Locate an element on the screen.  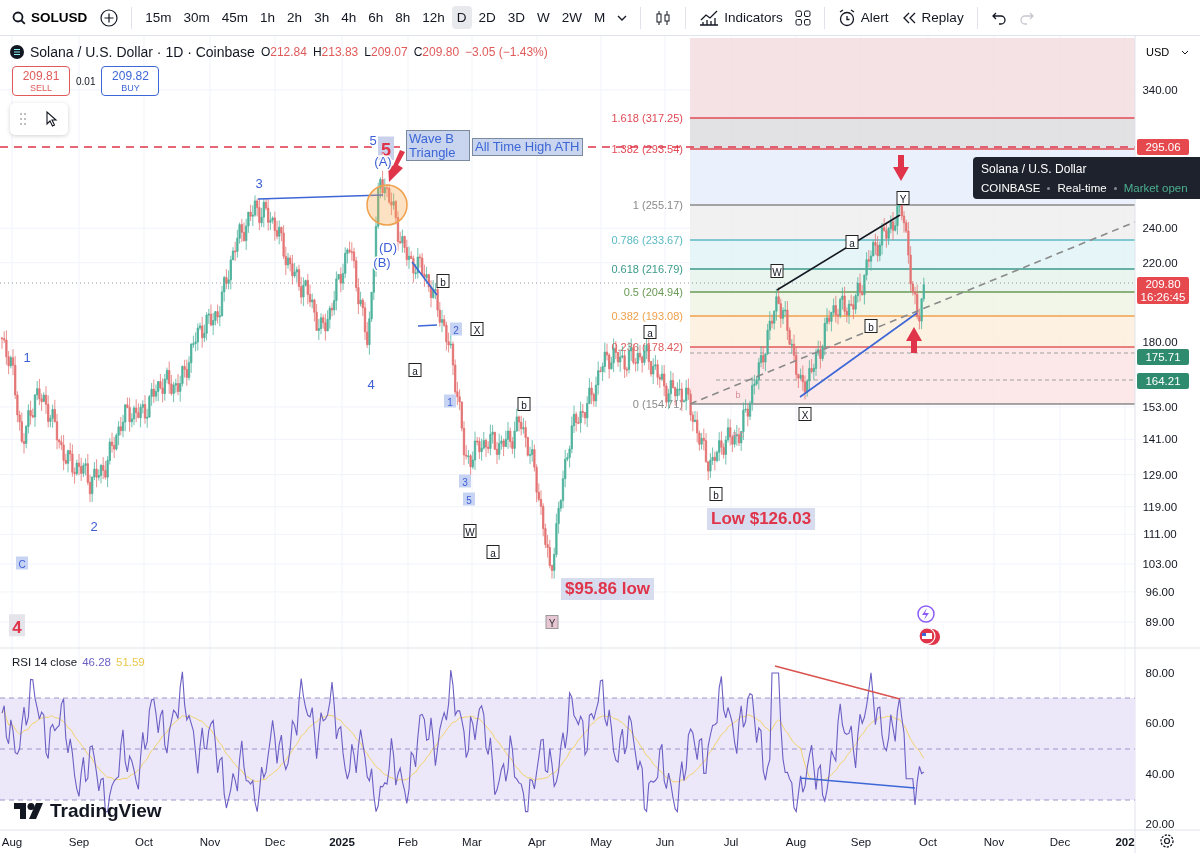
tooltip-title: Solana / U.S. Dollar is located at coordinates (1034, 169).